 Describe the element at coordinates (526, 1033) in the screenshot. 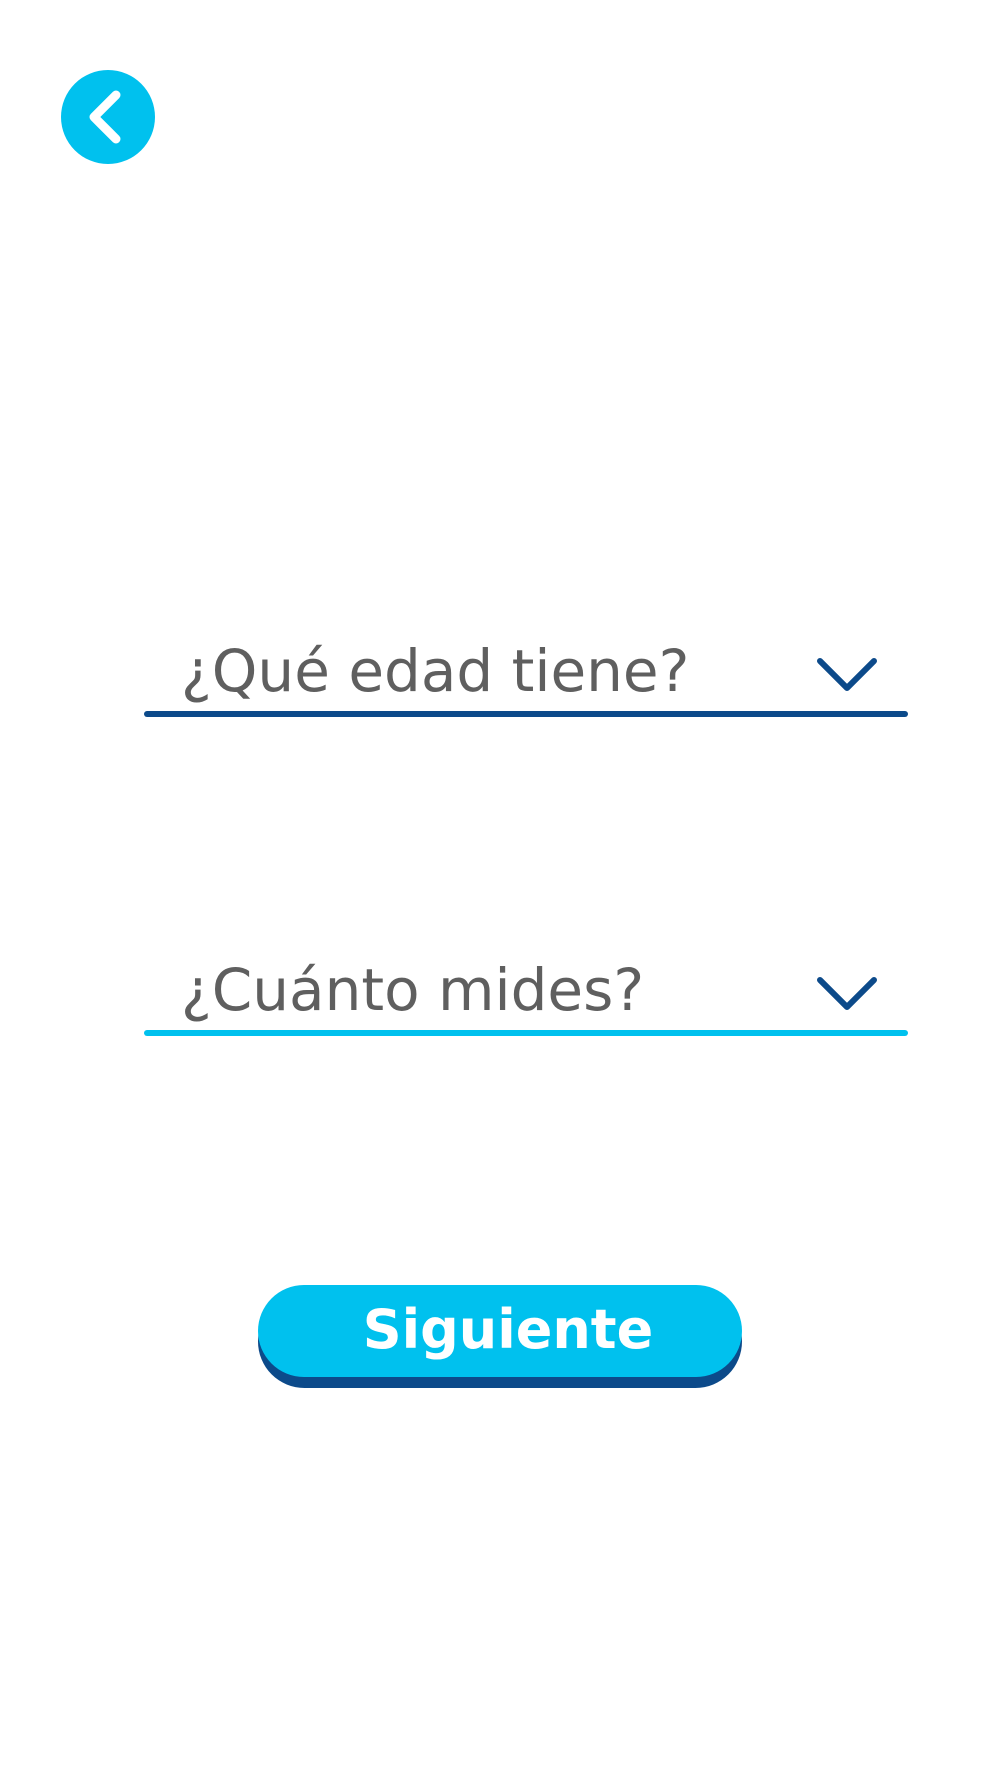

I see `height-select-underline` at that location.